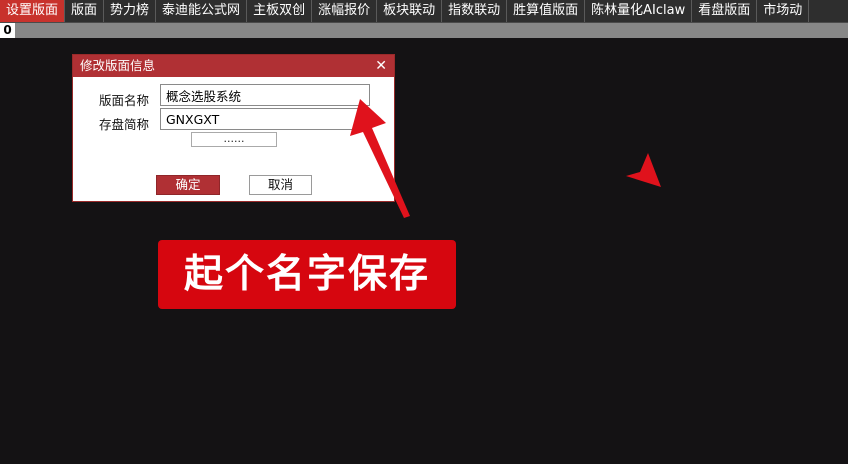 The image size is (848, 464). Describe the element at coordinates (505, 158) in the screenshot. I see `annotation-overlay` at that location.